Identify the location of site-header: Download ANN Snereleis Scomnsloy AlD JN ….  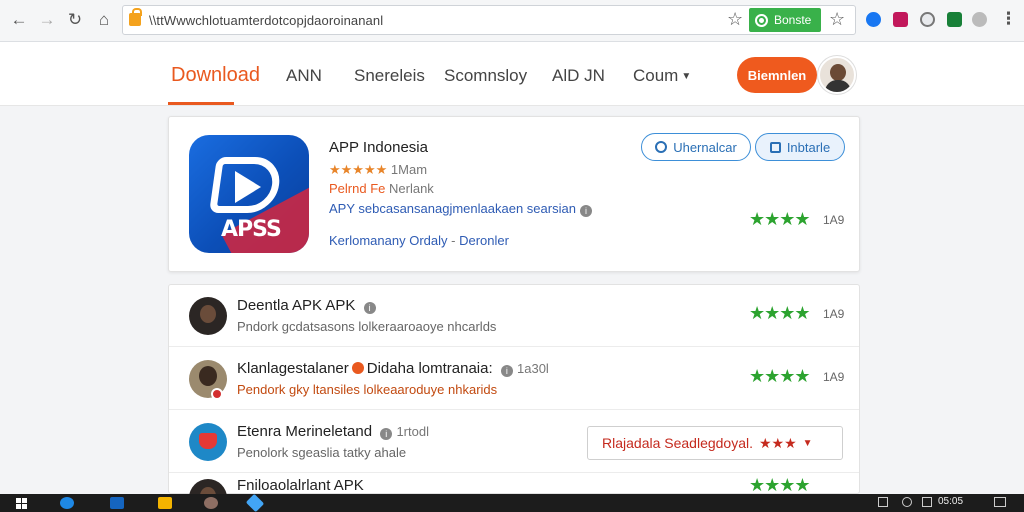
(512, 74).